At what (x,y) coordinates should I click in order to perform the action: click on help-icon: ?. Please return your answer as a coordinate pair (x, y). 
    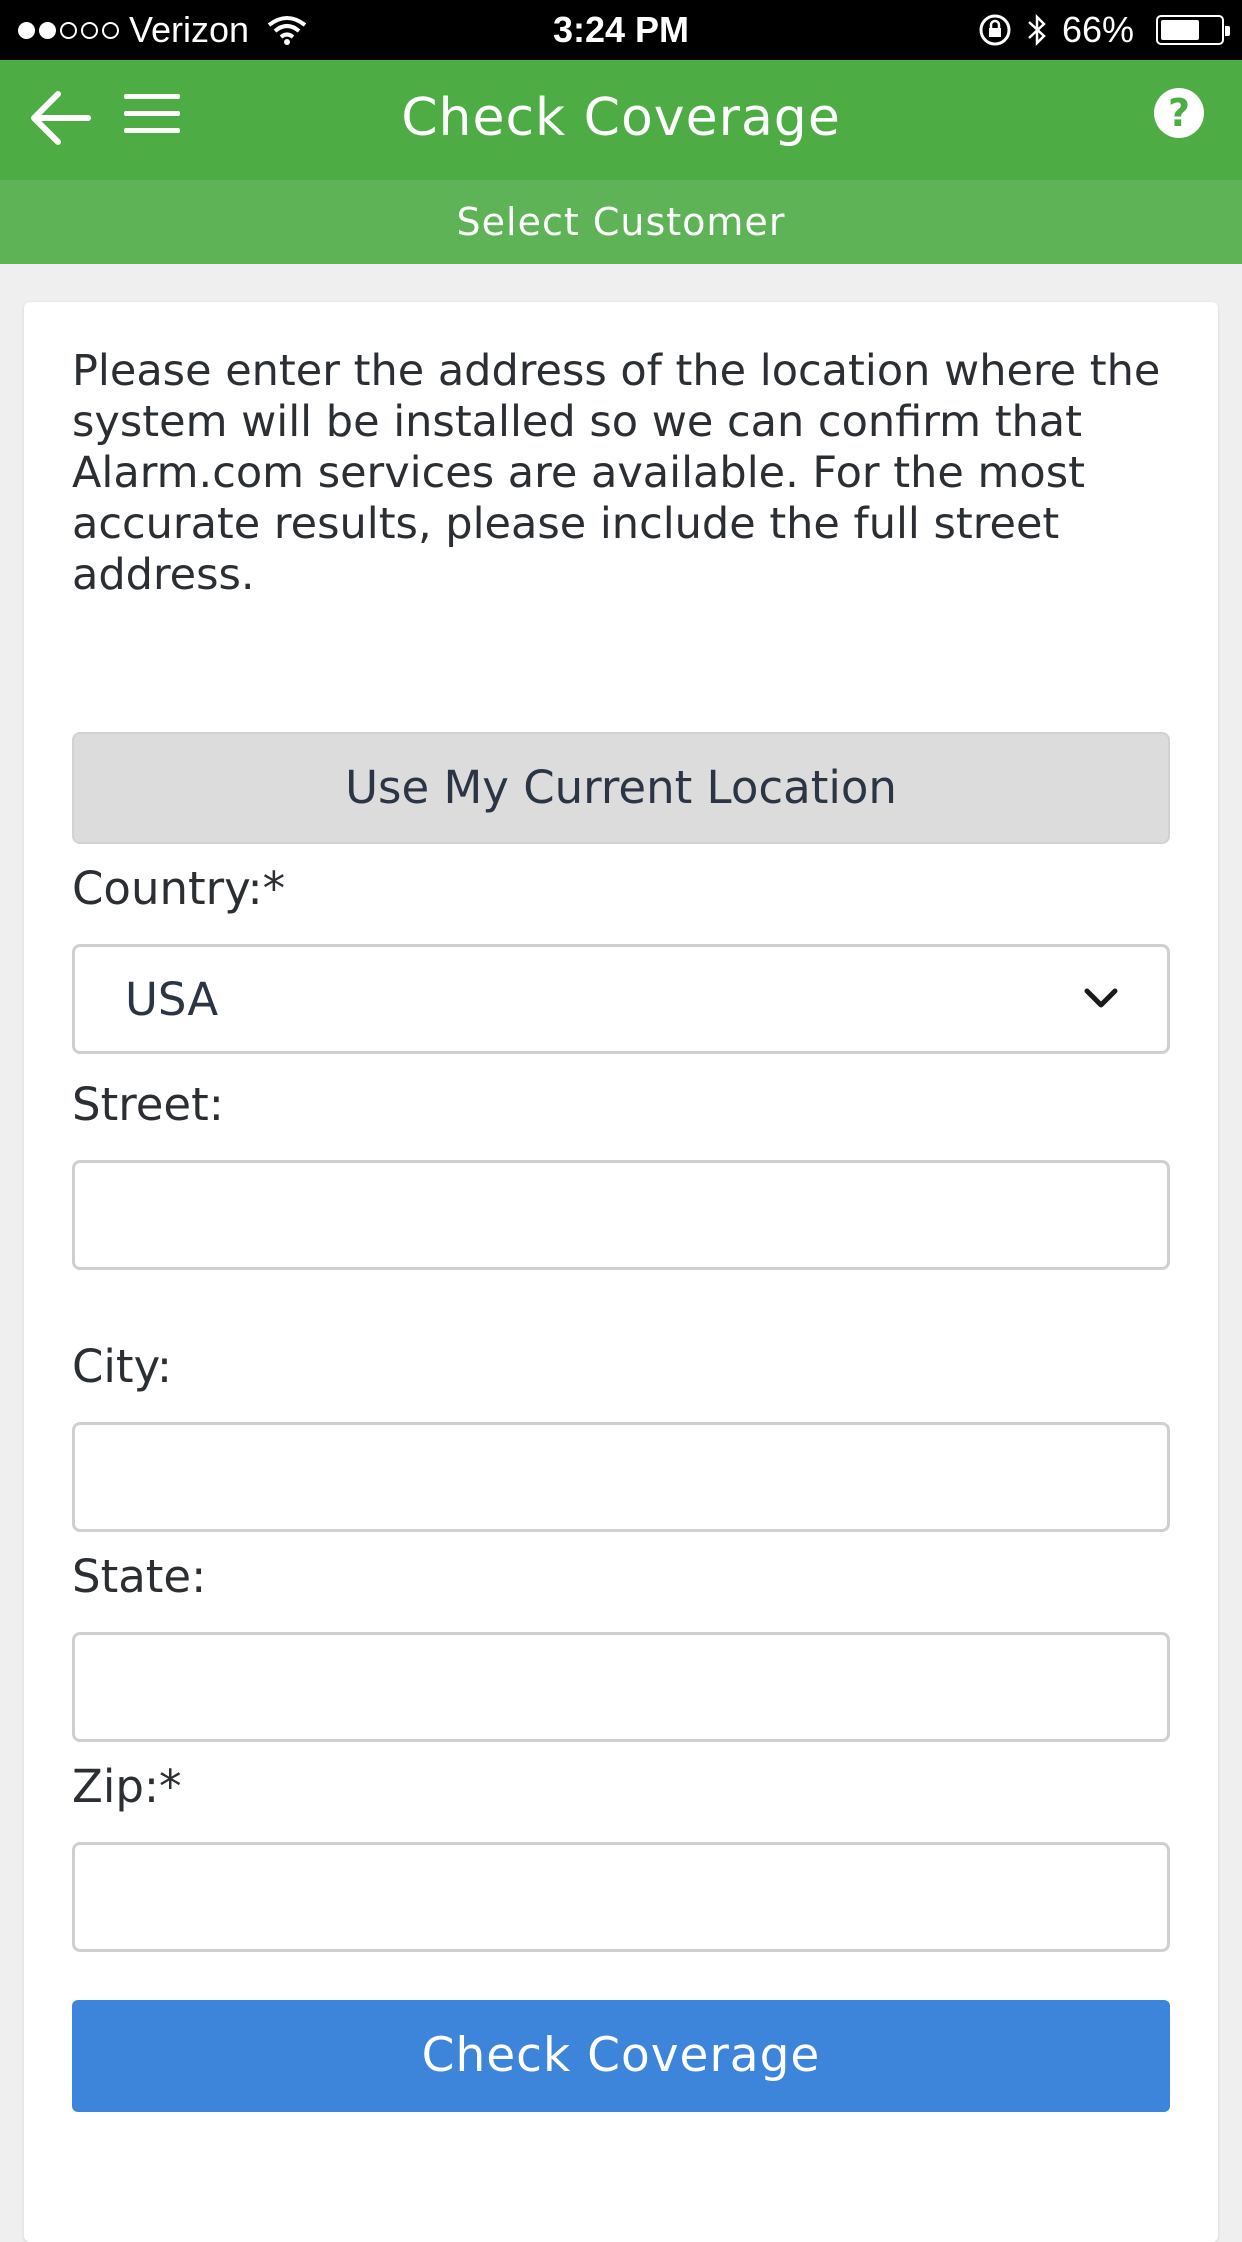
    Looking at the image, I should click on (1179, 113).